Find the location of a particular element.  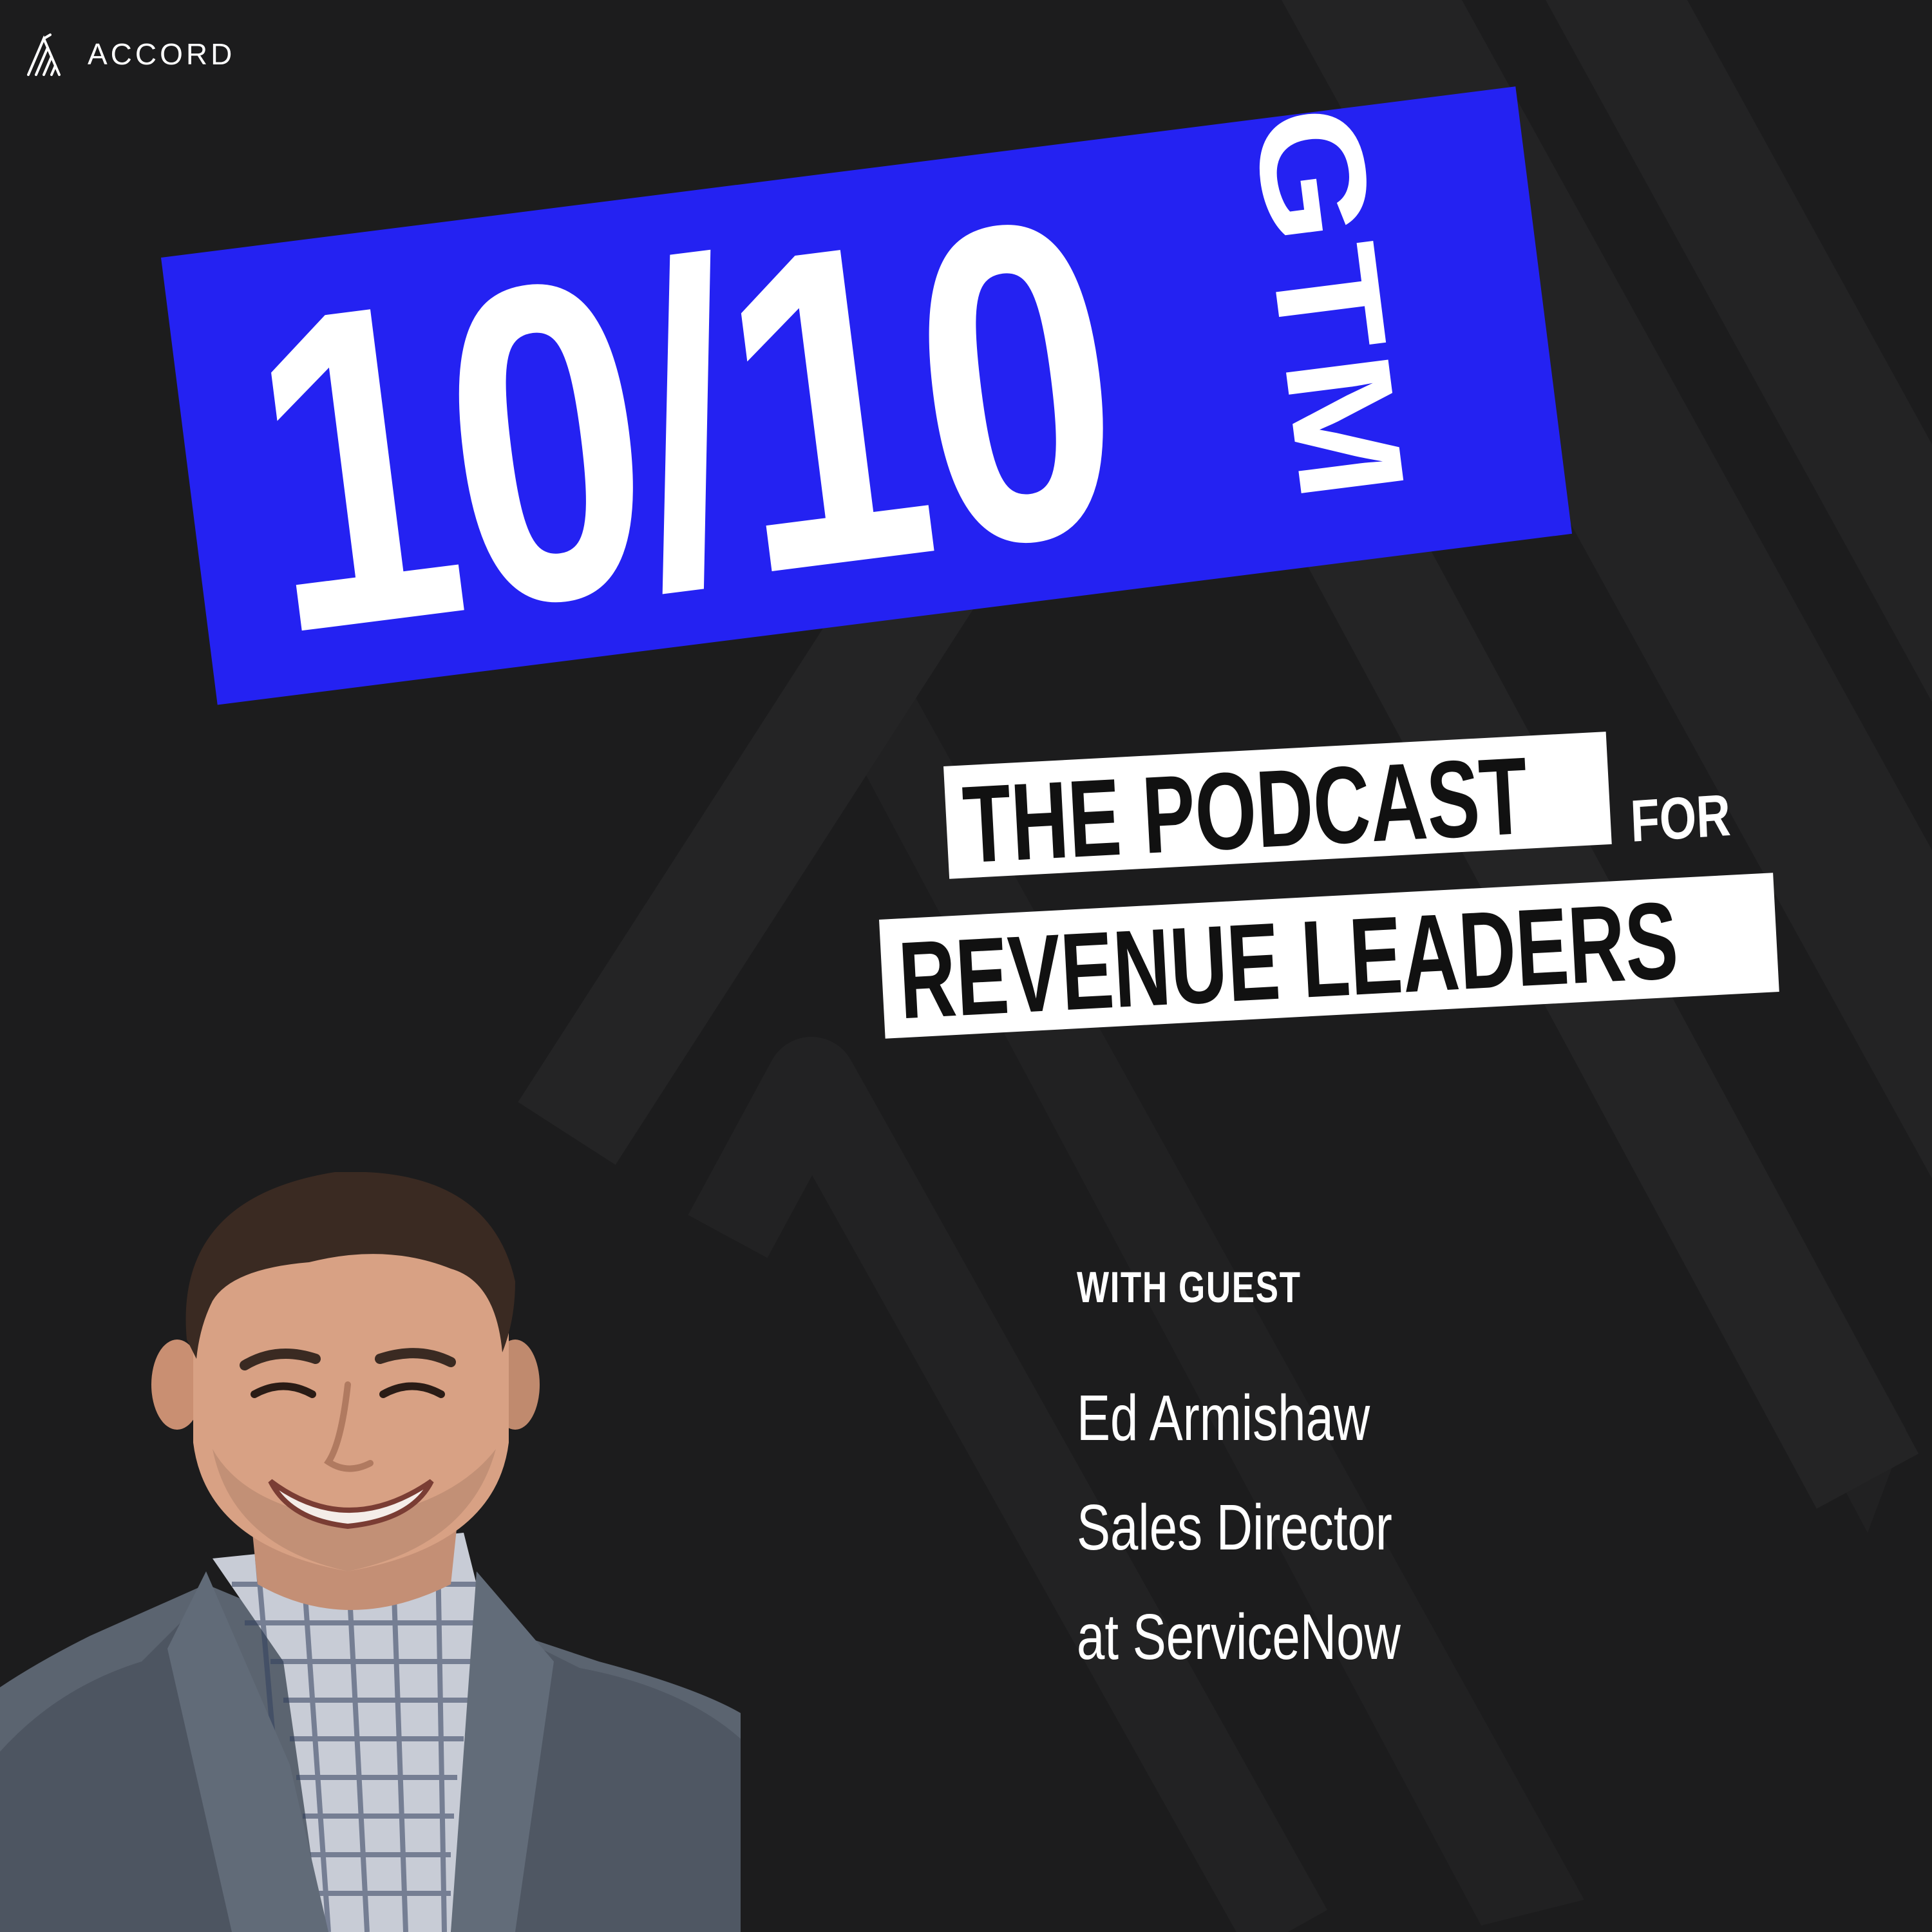

podcast-title: 10/10 is located at coordinates (685, 426).